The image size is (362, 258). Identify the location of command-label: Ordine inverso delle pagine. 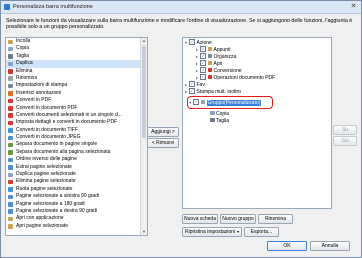
(46, 159).